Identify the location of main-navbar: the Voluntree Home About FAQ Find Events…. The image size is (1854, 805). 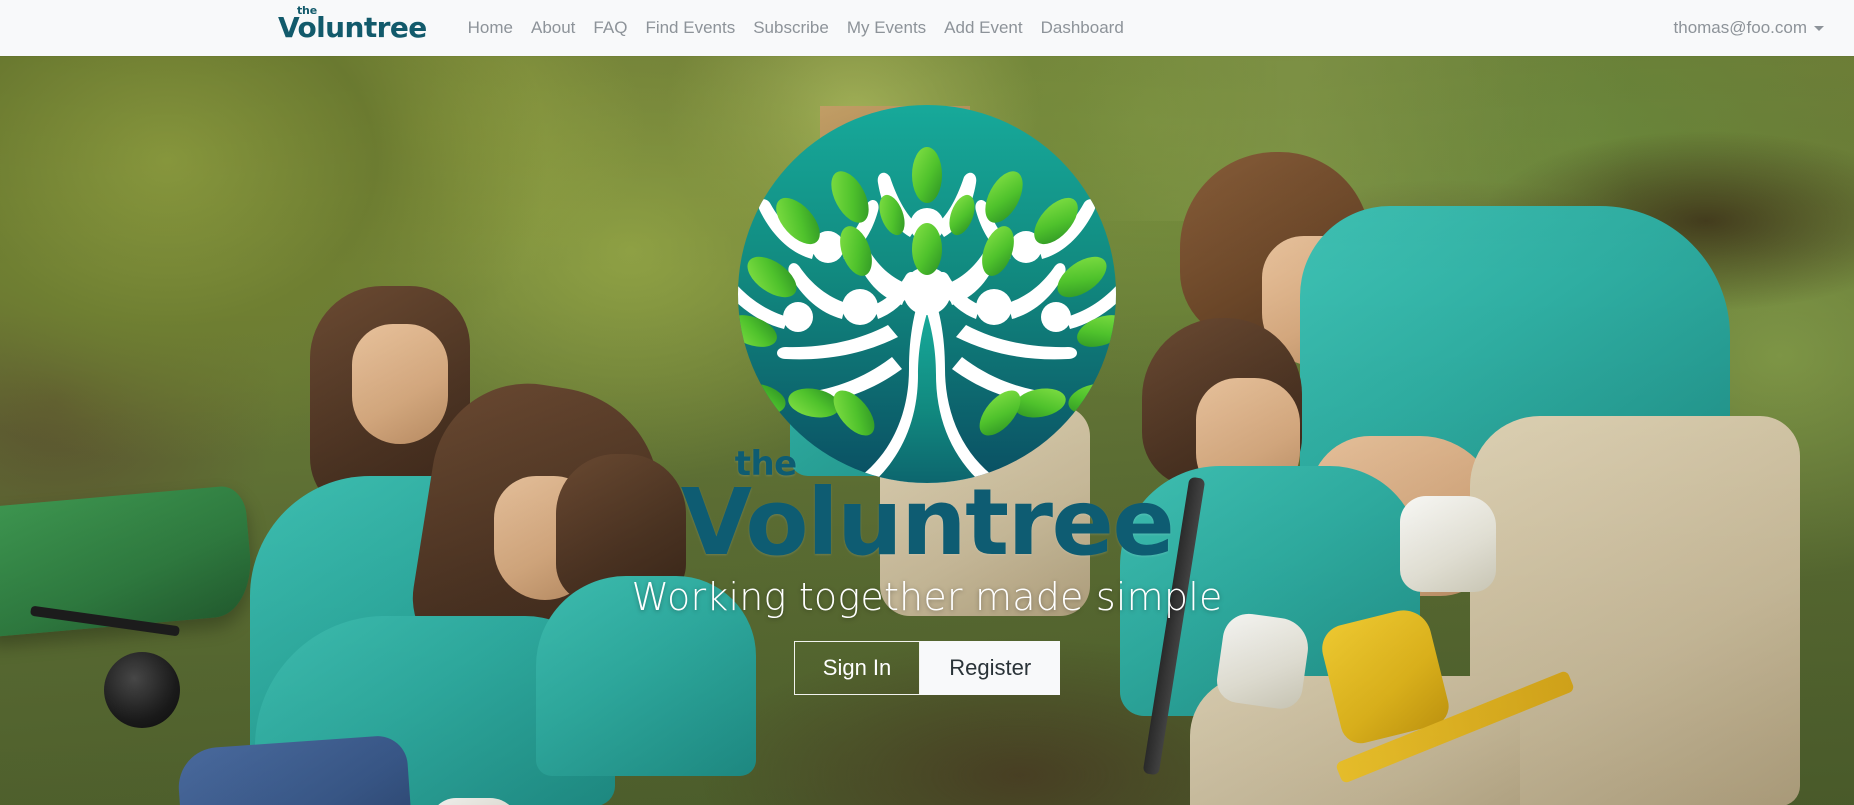
(927, 28).